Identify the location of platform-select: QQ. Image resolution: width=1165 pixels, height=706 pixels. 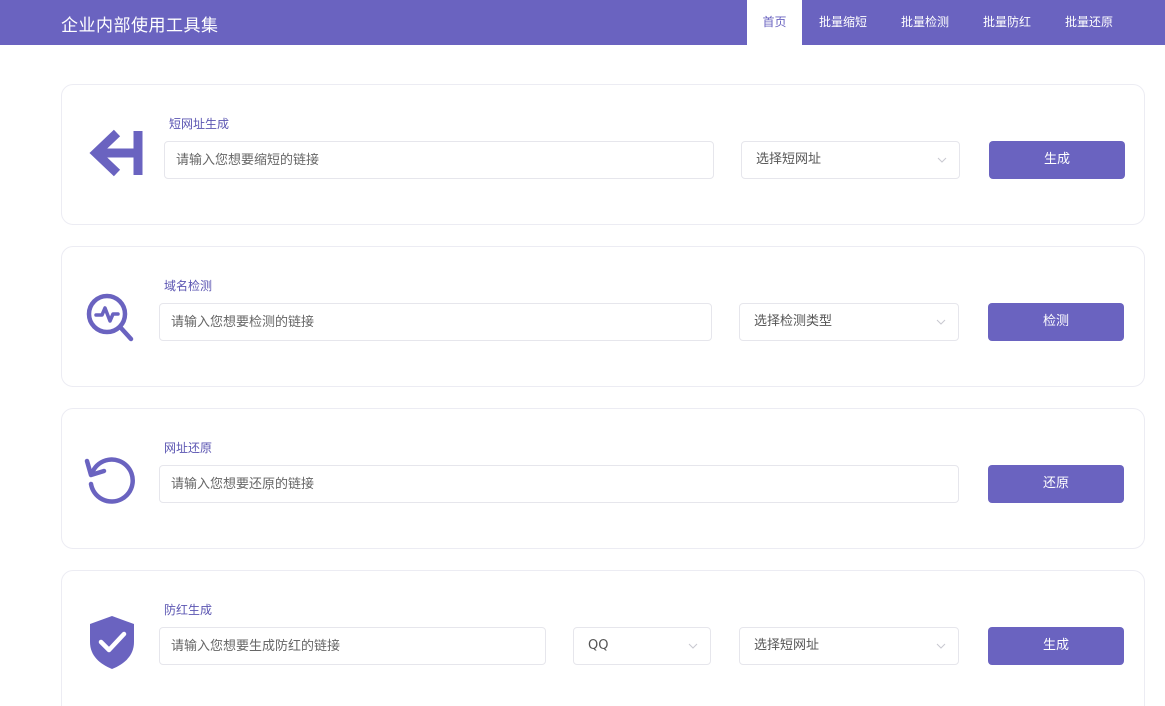
(642, 646).